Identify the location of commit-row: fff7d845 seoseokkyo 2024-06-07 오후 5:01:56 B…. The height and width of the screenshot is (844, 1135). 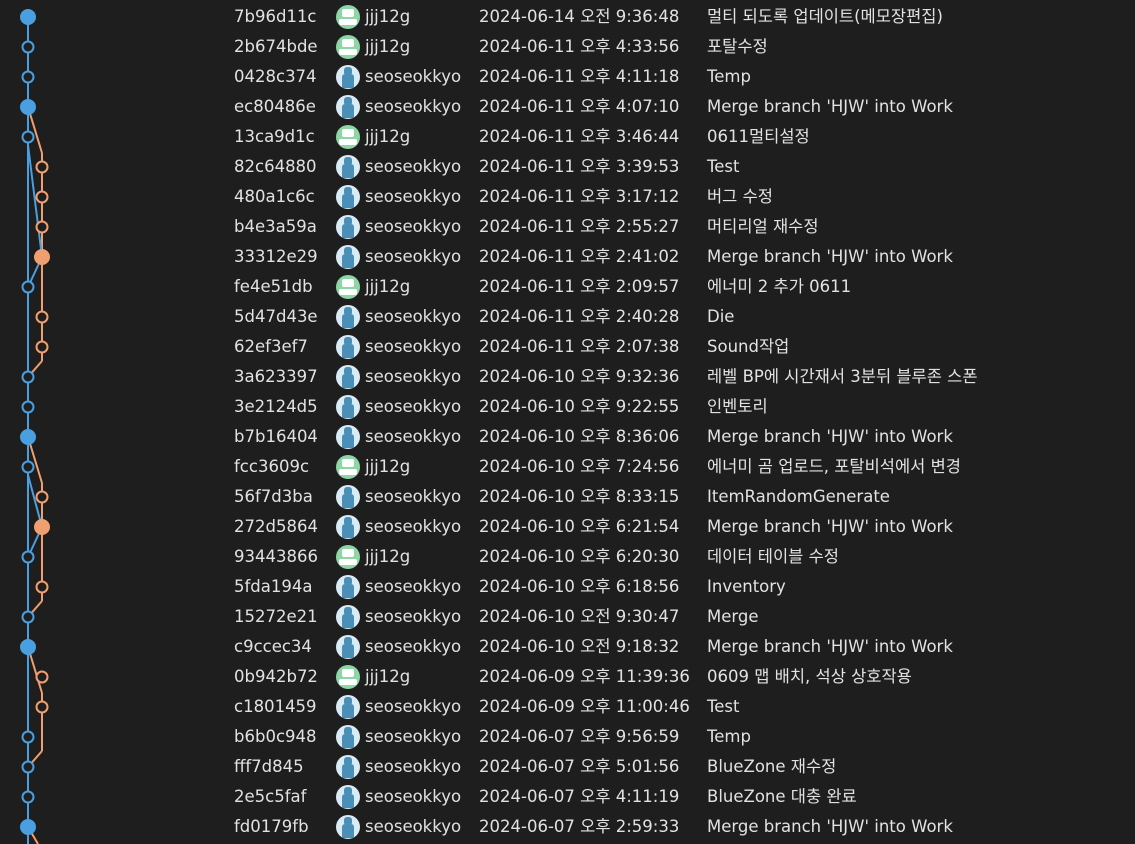
(567, 767).